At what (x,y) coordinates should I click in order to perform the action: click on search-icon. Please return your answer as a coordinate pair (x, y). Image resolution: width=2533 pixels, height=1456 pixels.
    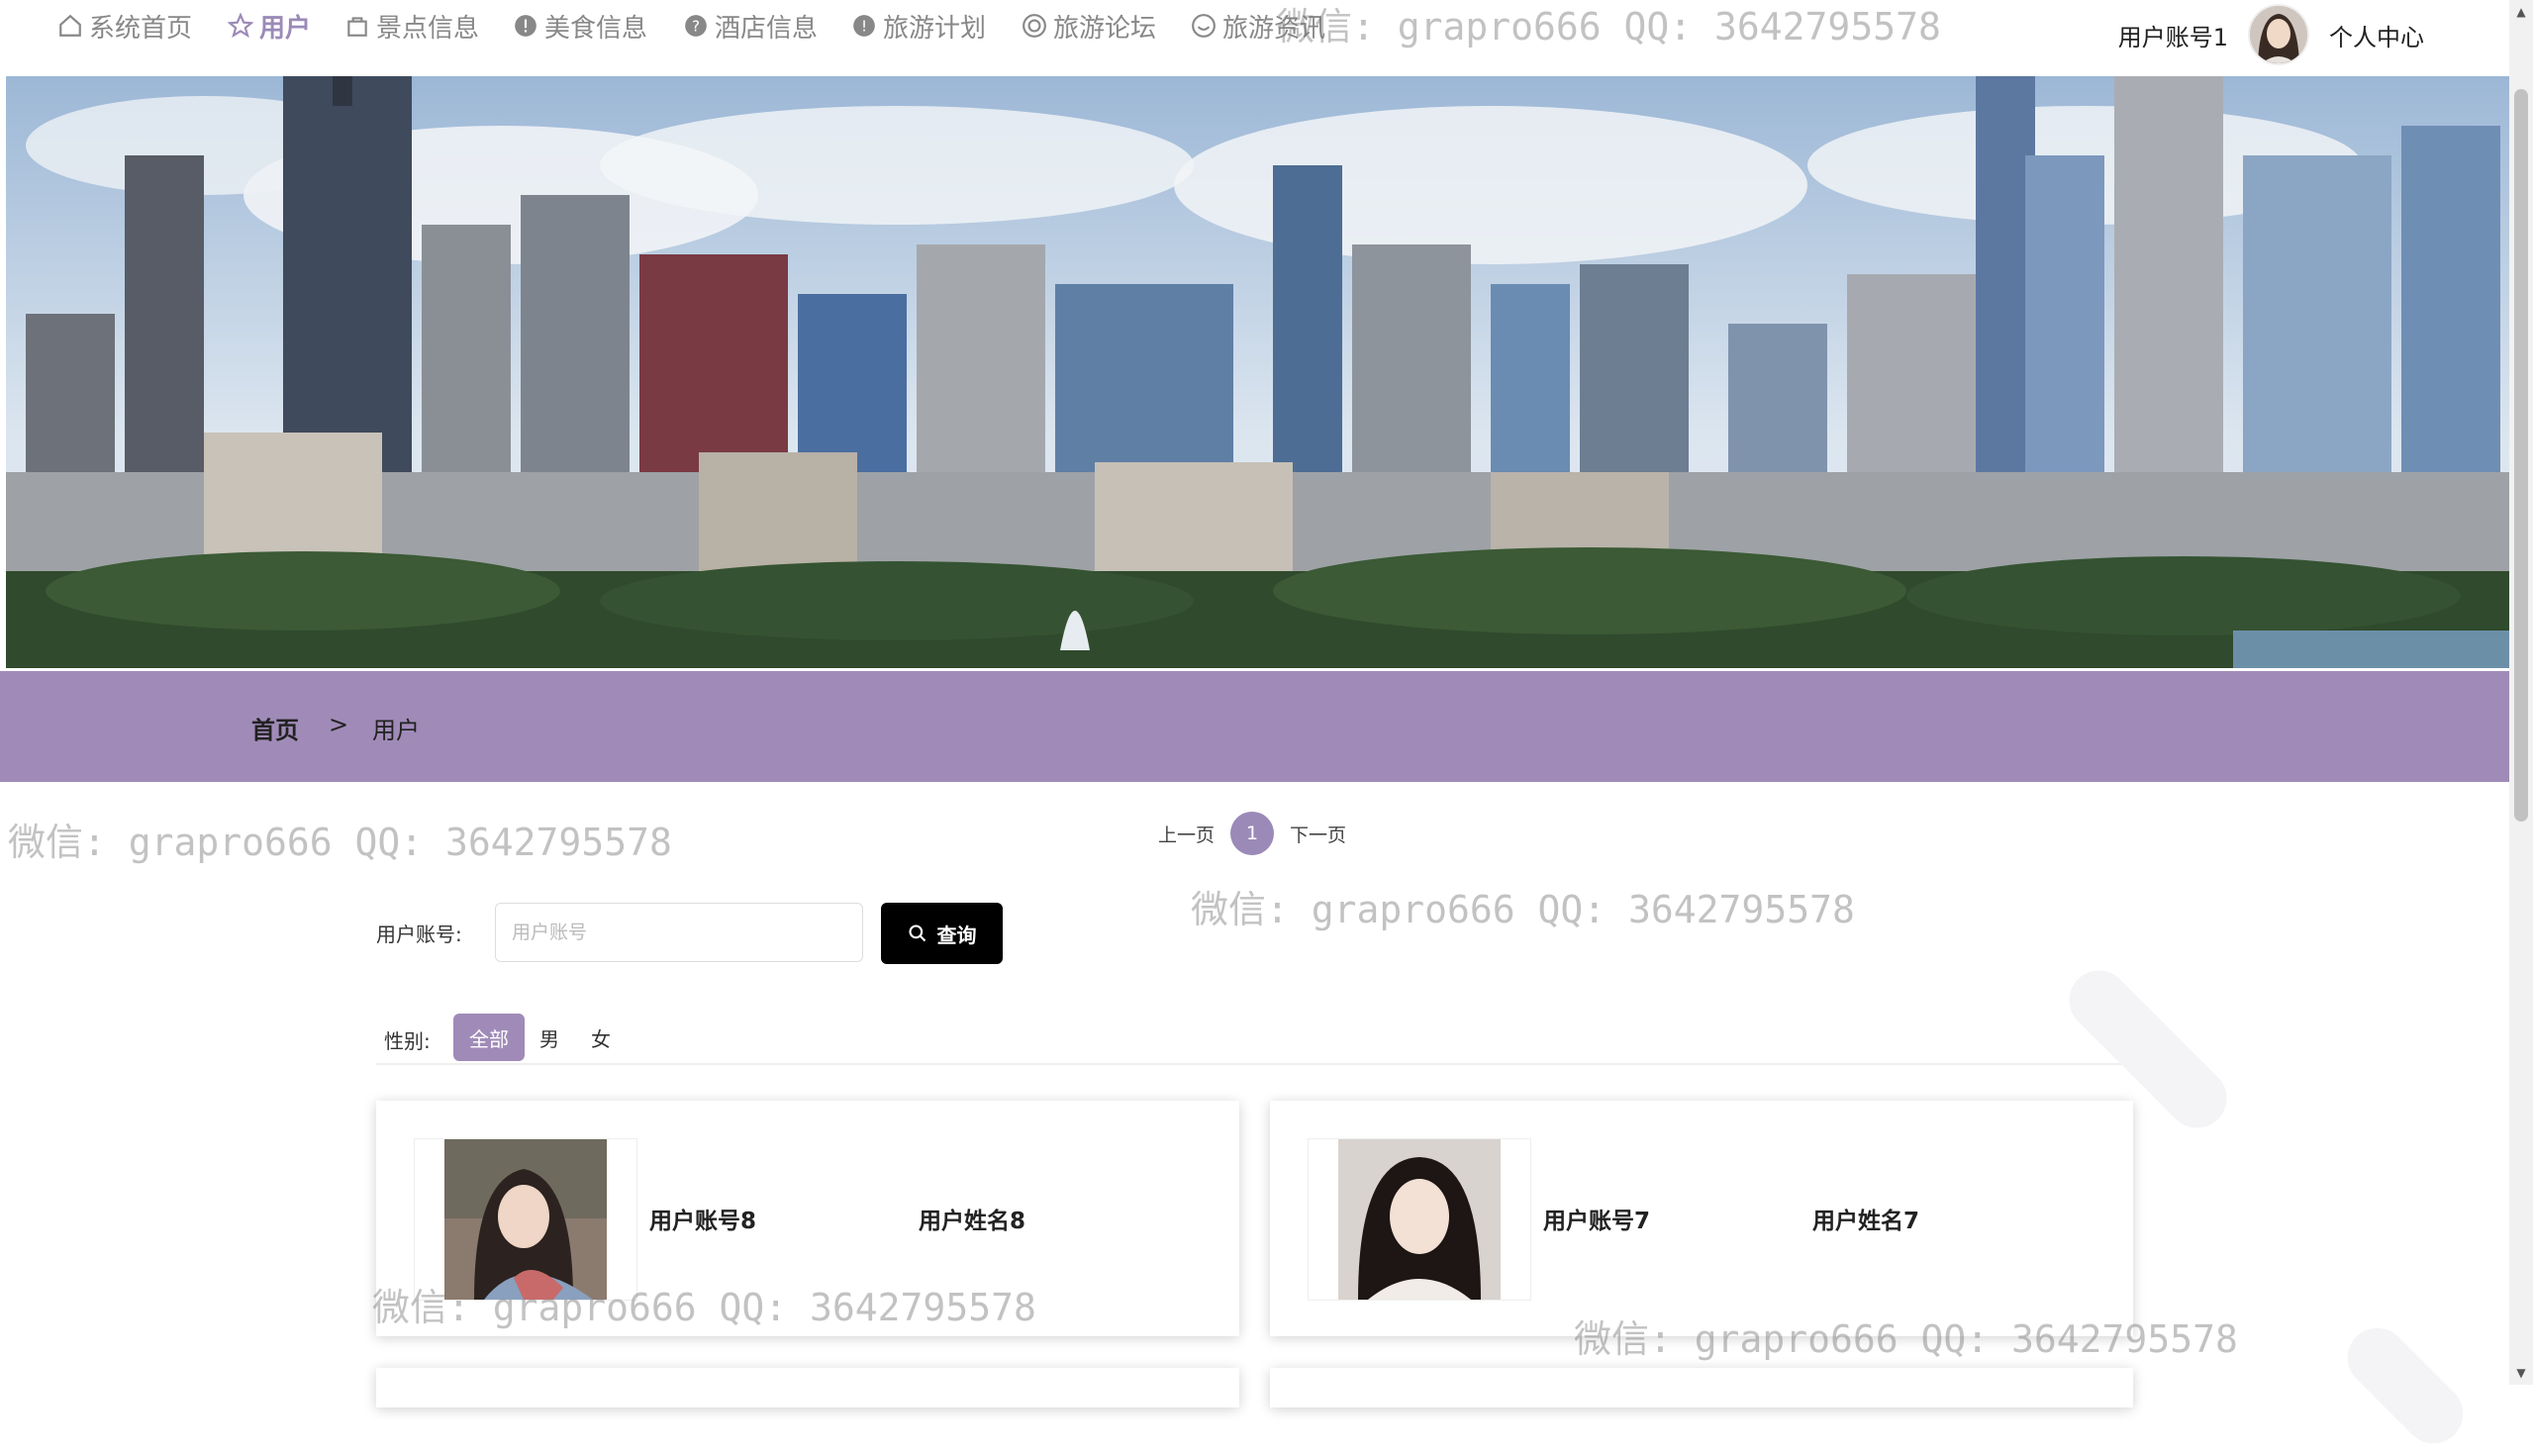
    Looking at the image, I should click on (917, 933).